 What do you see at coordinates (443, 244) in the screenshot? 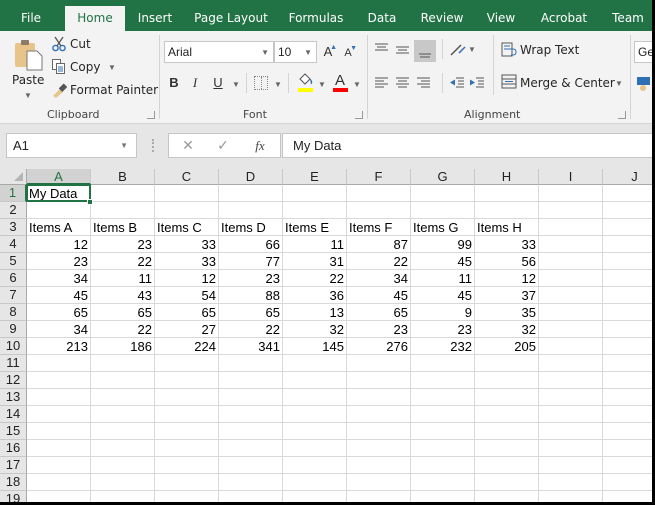
I see `cell-g4: 99` at bounding box center [443, 244].